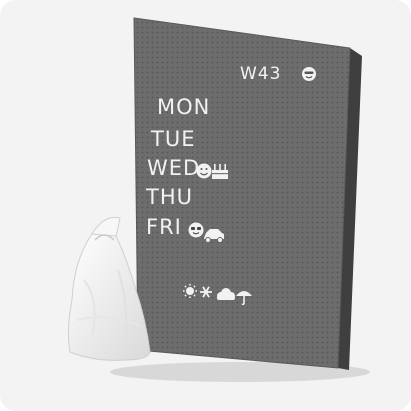  What do you see at coordinates (169, 197) in the screenshot?
I see `day-thu: THU` at bounding box center [169, 197].